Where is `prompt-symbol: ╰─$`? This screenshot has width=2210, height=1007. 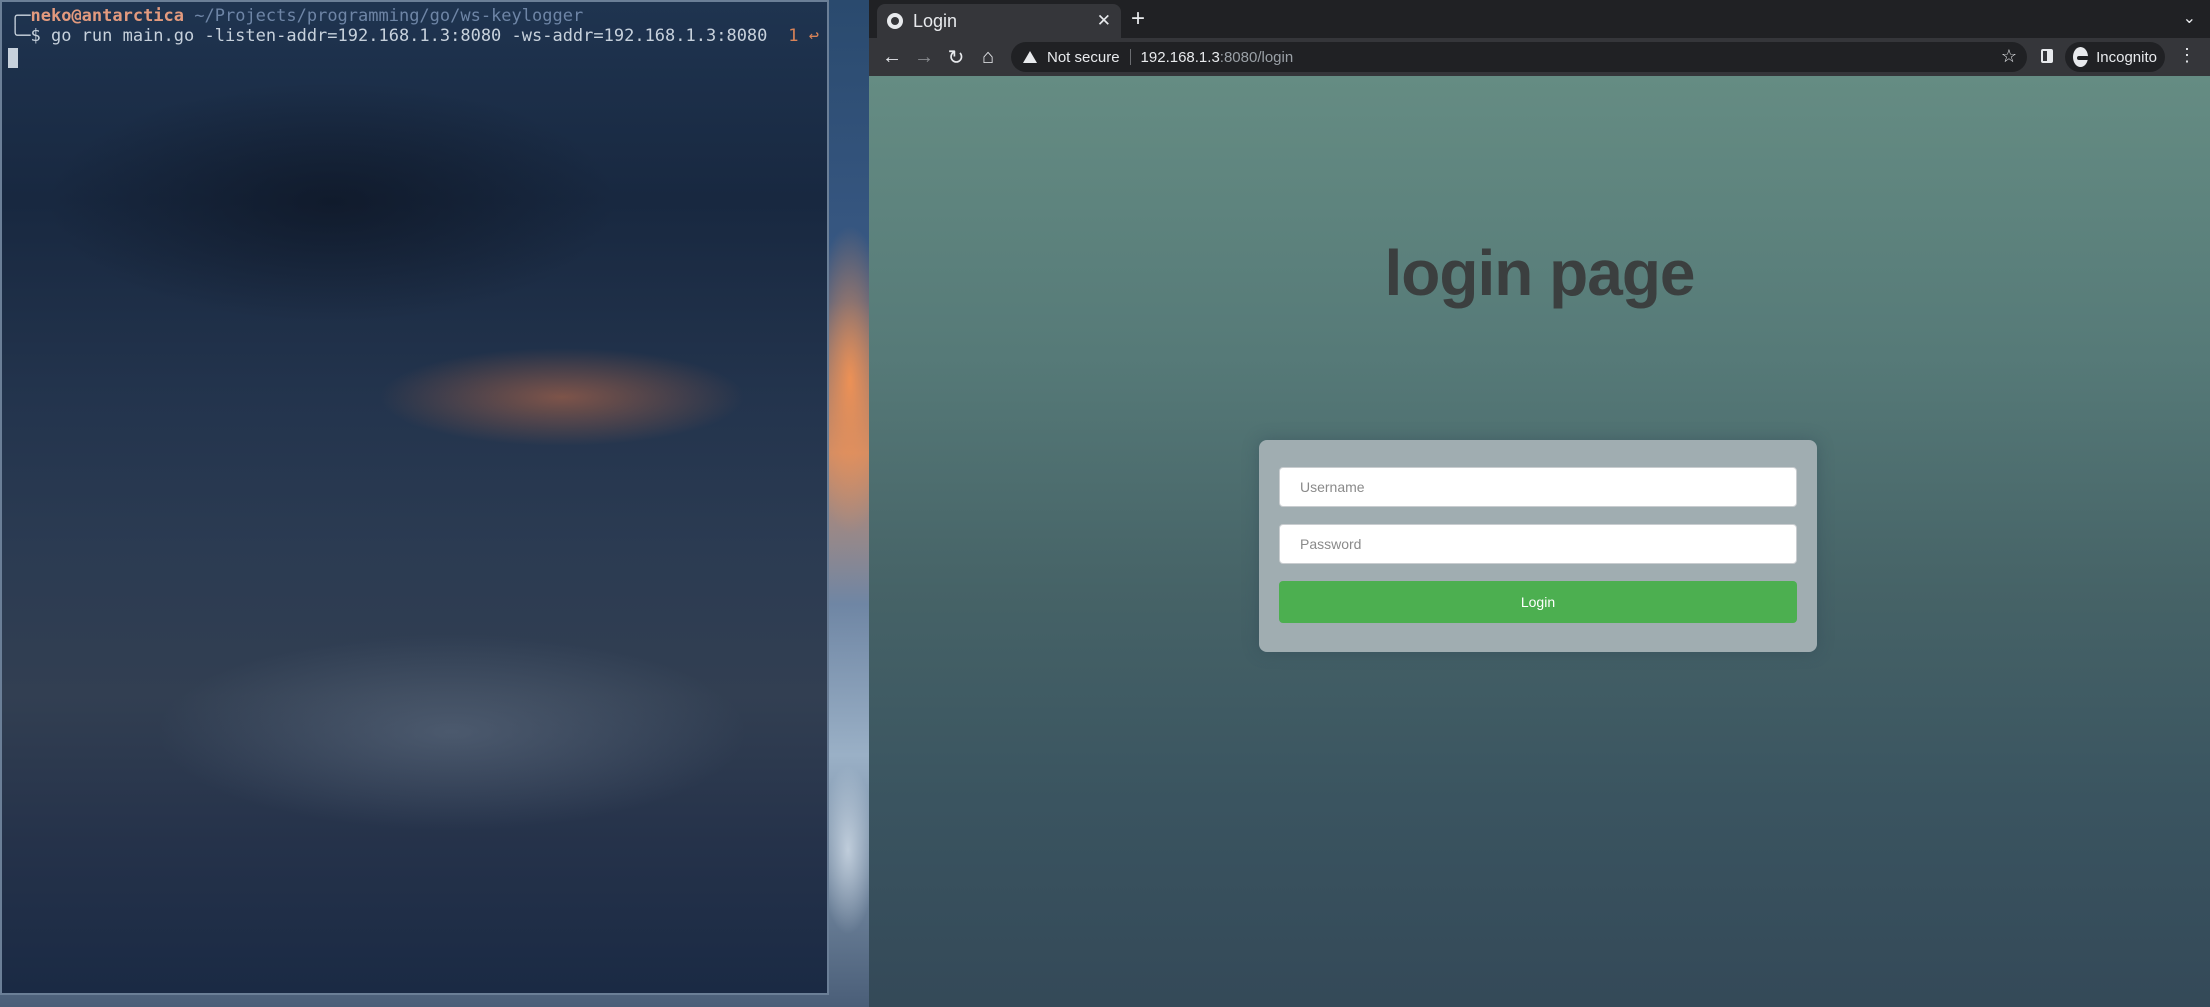 prompt-symbol: ╰─$ is located at coordinates (30, 36).